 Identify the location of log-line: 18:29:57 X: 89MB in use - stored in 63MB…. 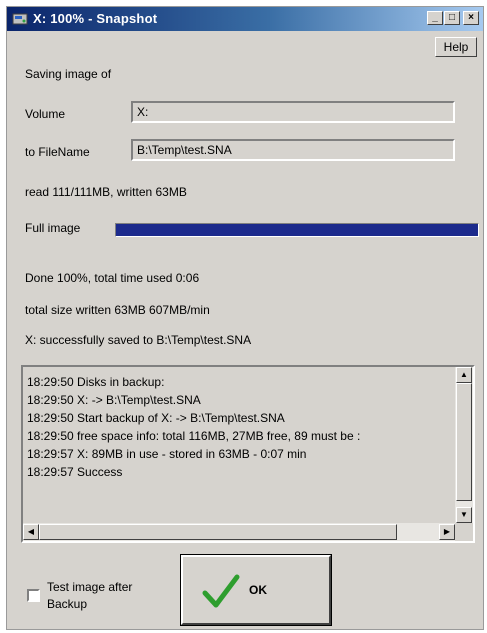
(167, 454).